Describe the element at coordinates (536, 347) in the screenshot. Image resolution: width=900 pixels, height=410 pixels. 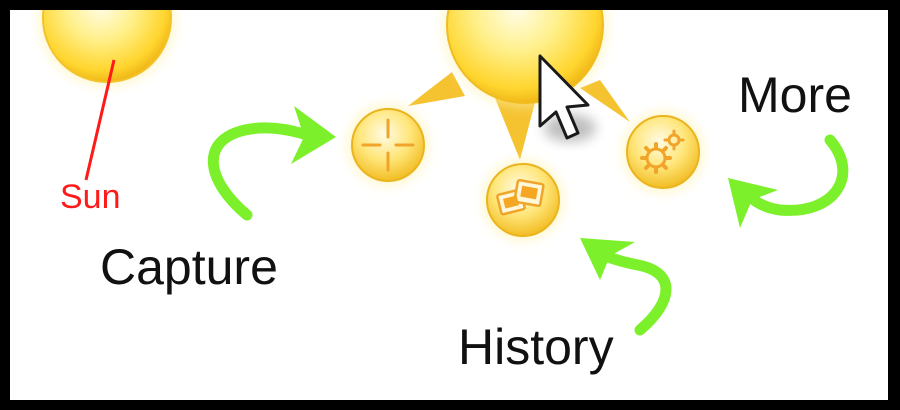
I see `history-label: History` at that location.